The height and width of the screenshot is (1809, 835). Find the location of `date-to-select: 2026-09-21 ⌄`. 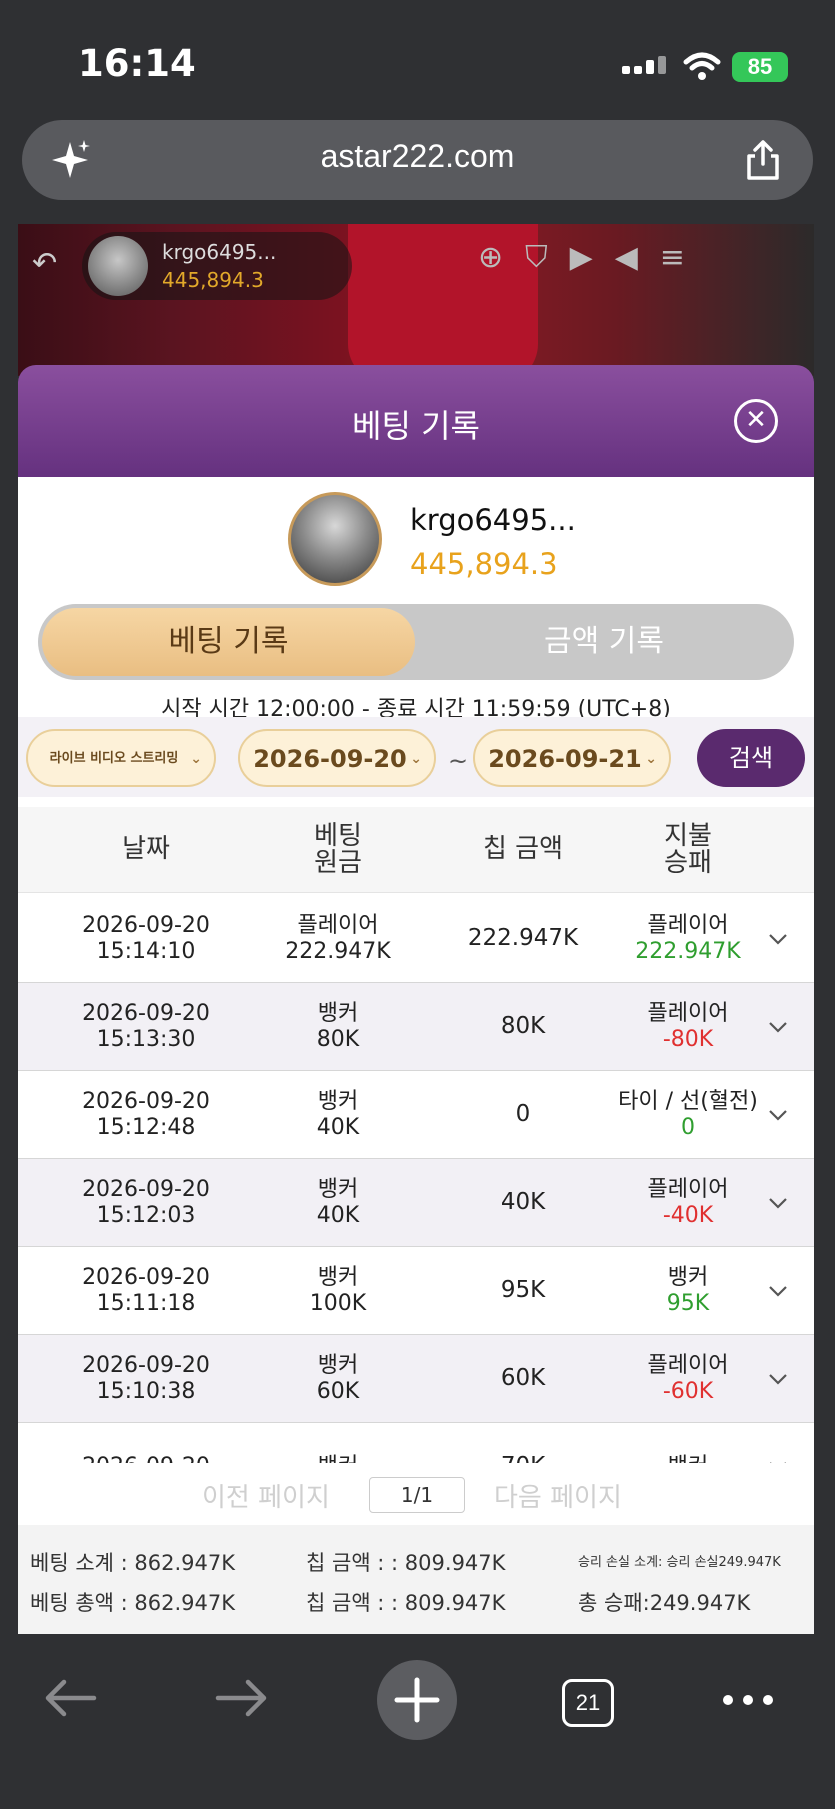

date-to-select: 2026-09-21 ⌄ is located at coordinates (572, 758).